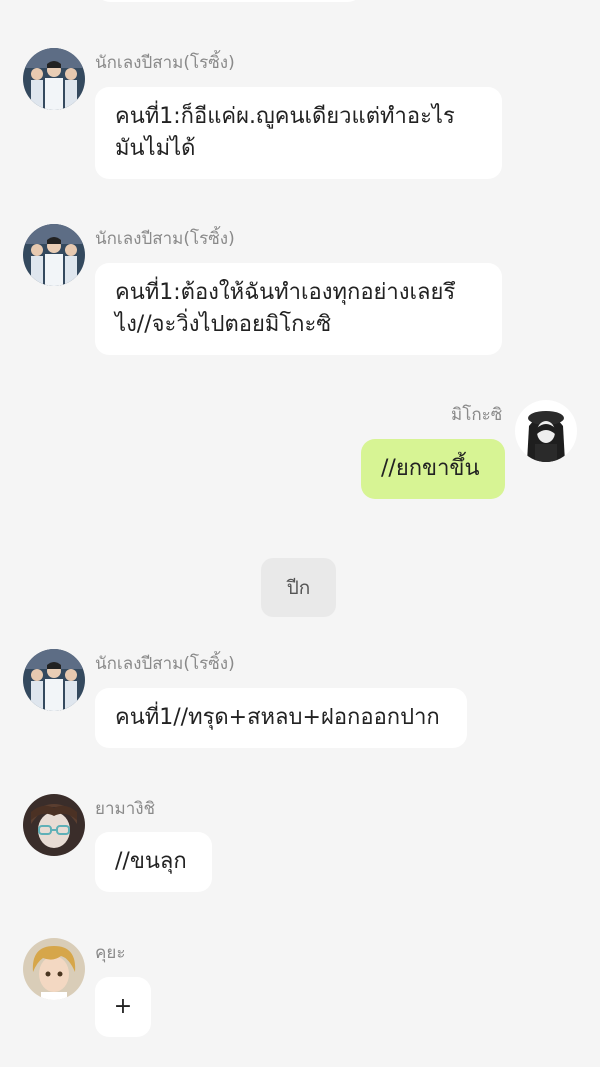 This screenshot has width=600, height=1067. I want to click on message-bubble: +, so click(123, 1007).